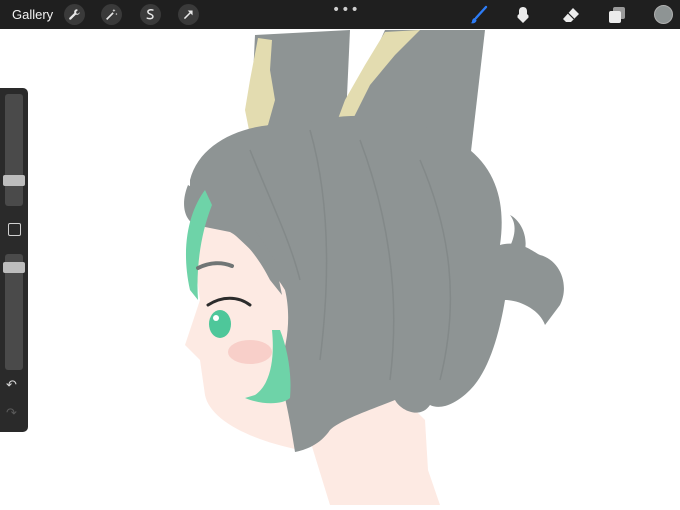 This screenshot has width=680, height=510. What do you see at coordinates (32, 14) in the screenshot?
I see `gallery-button: Gallery` at bounding box center [32, 14].